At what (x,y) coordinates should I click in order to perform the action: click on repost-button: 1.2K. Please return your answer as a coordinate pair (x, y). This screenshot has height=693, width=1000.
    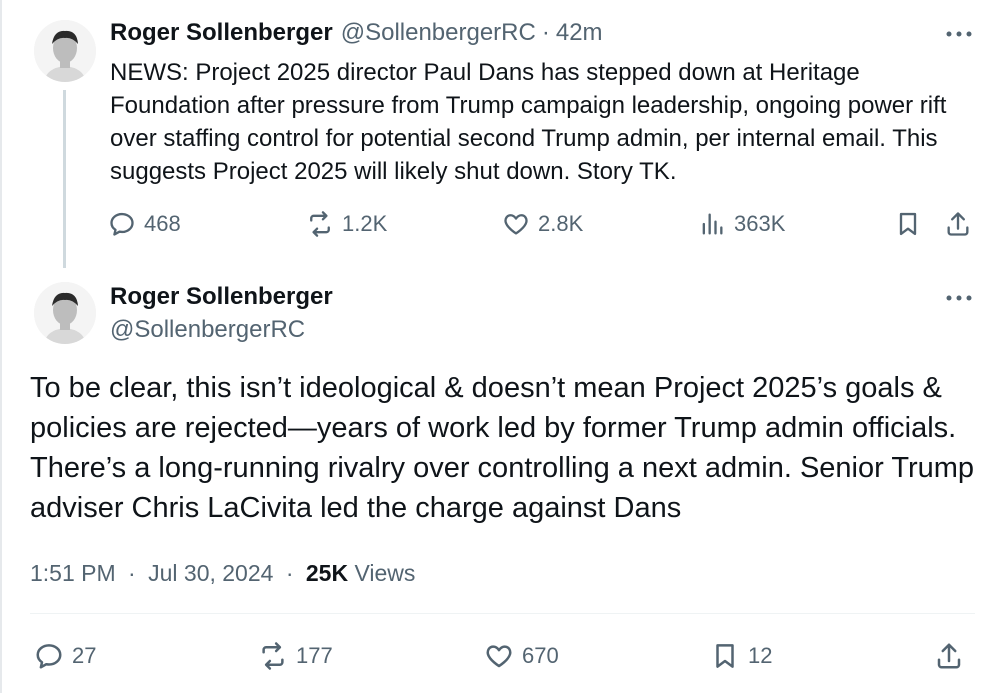
    Looking at the image, I should click on (346, 224).